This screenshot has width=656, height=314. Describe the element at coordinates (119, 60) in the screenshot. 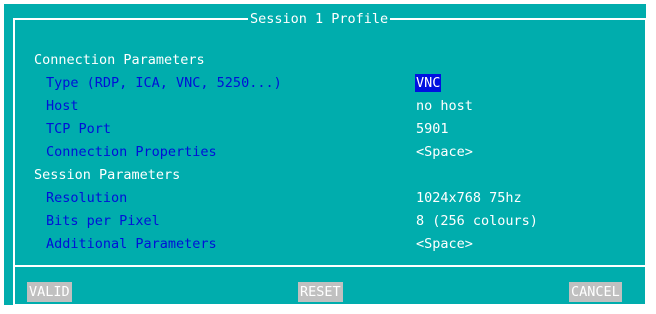

I see `section-connection-parameters: Connection Parameters` at that location.